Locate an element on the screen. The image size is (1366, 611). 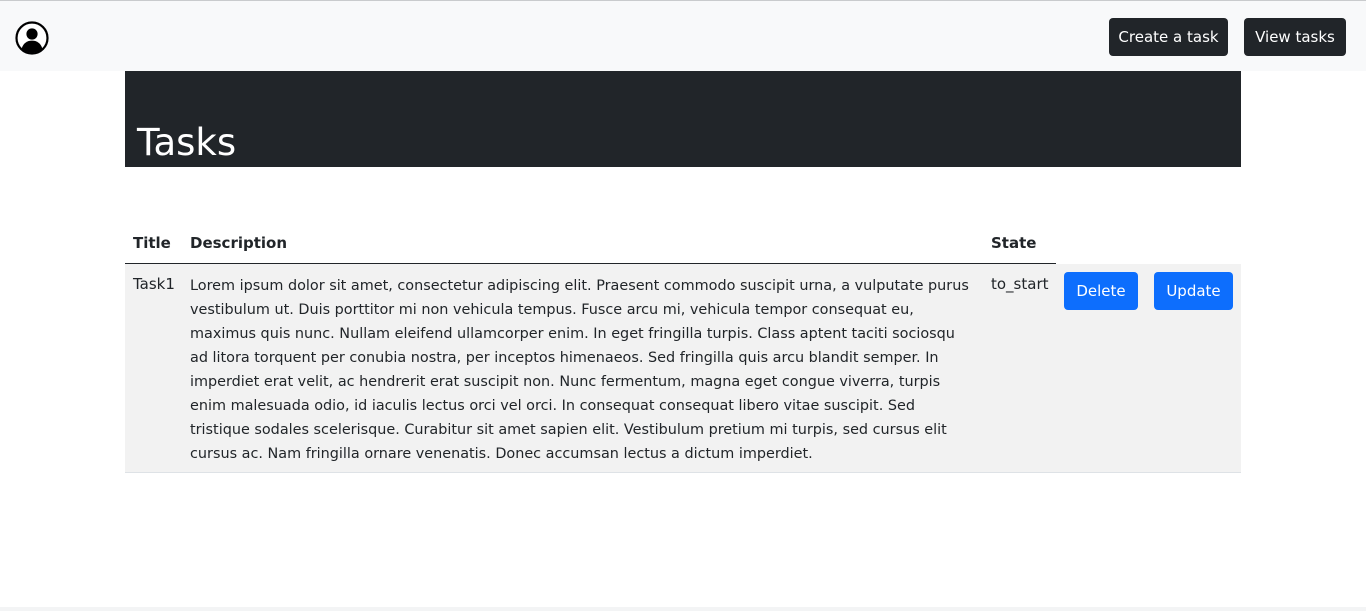
column-header-state: State is located at coordinates (1014, 243).